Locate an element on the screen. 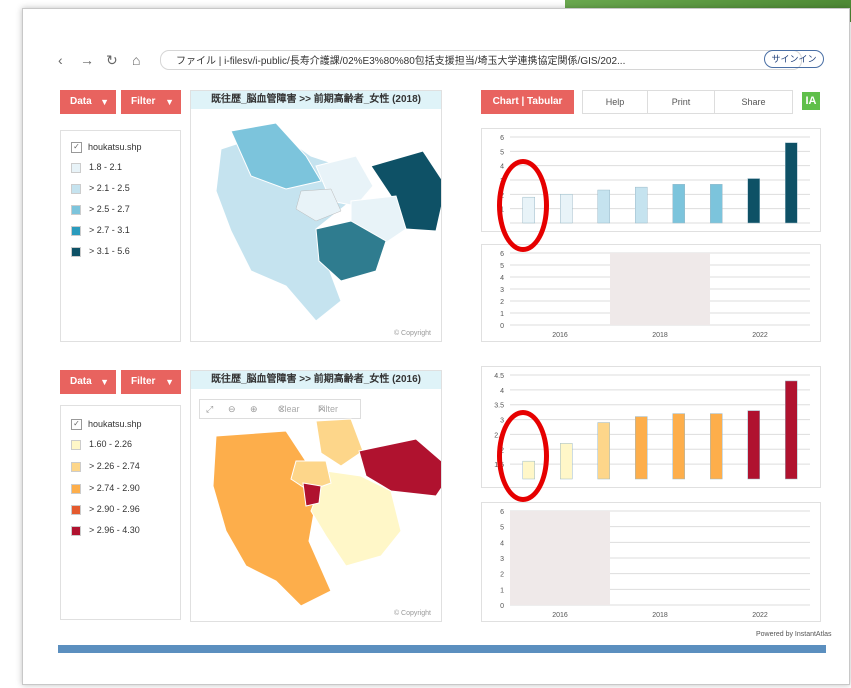 The height and width of the screenshot is (688, 851). legend-label: > 2.5 - 2.7 is located at coordinates (109, 209).